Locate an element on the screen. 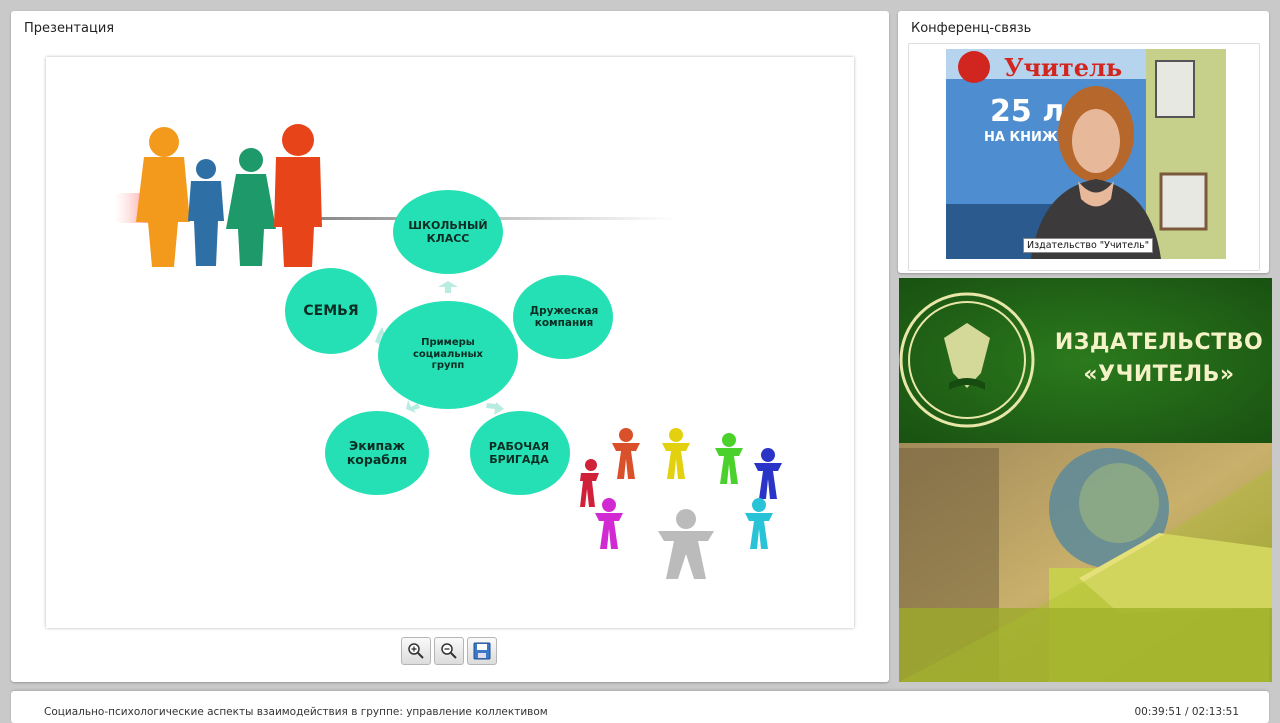 The image size is (1280, 723). zoom-in-button is located at coordinates (416, 651).